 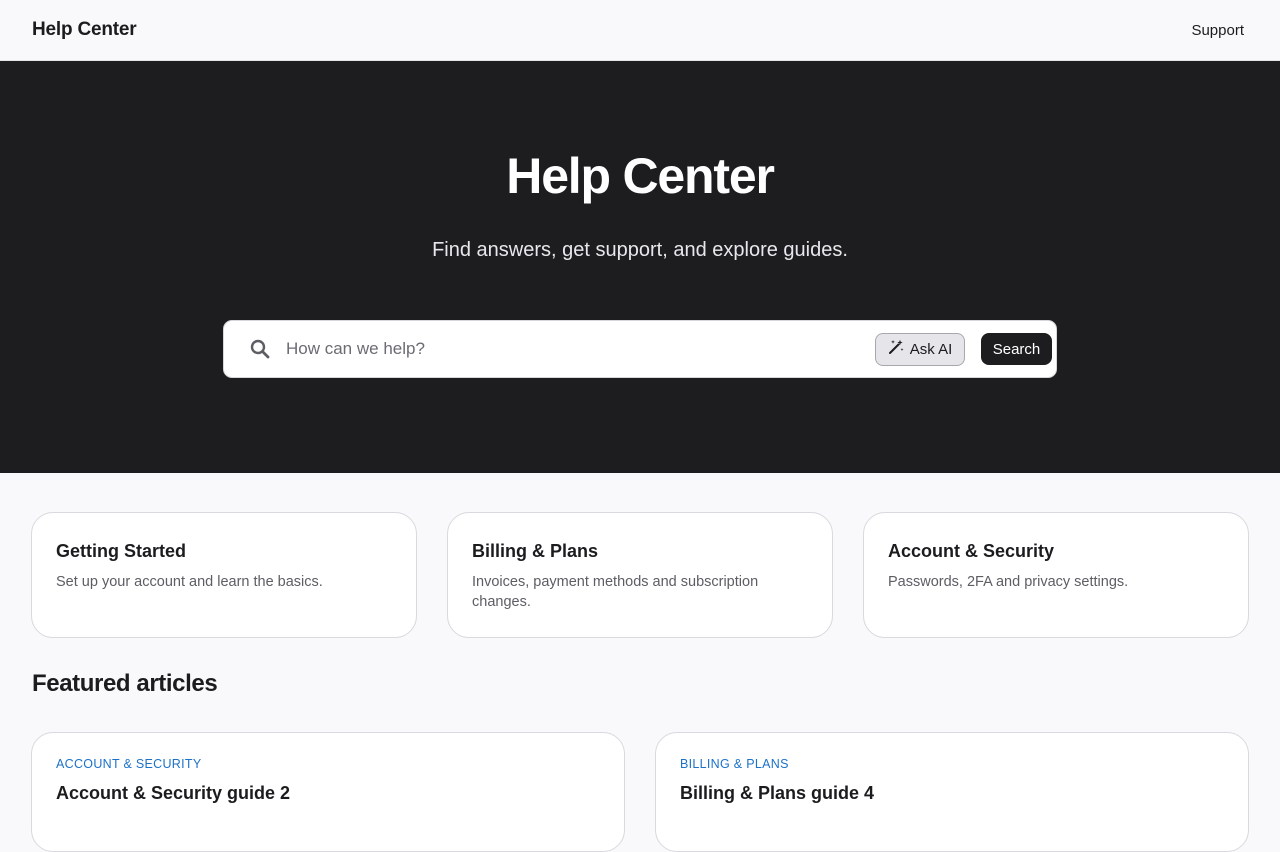 I want to click on search-input, so click(x=573, y=349).